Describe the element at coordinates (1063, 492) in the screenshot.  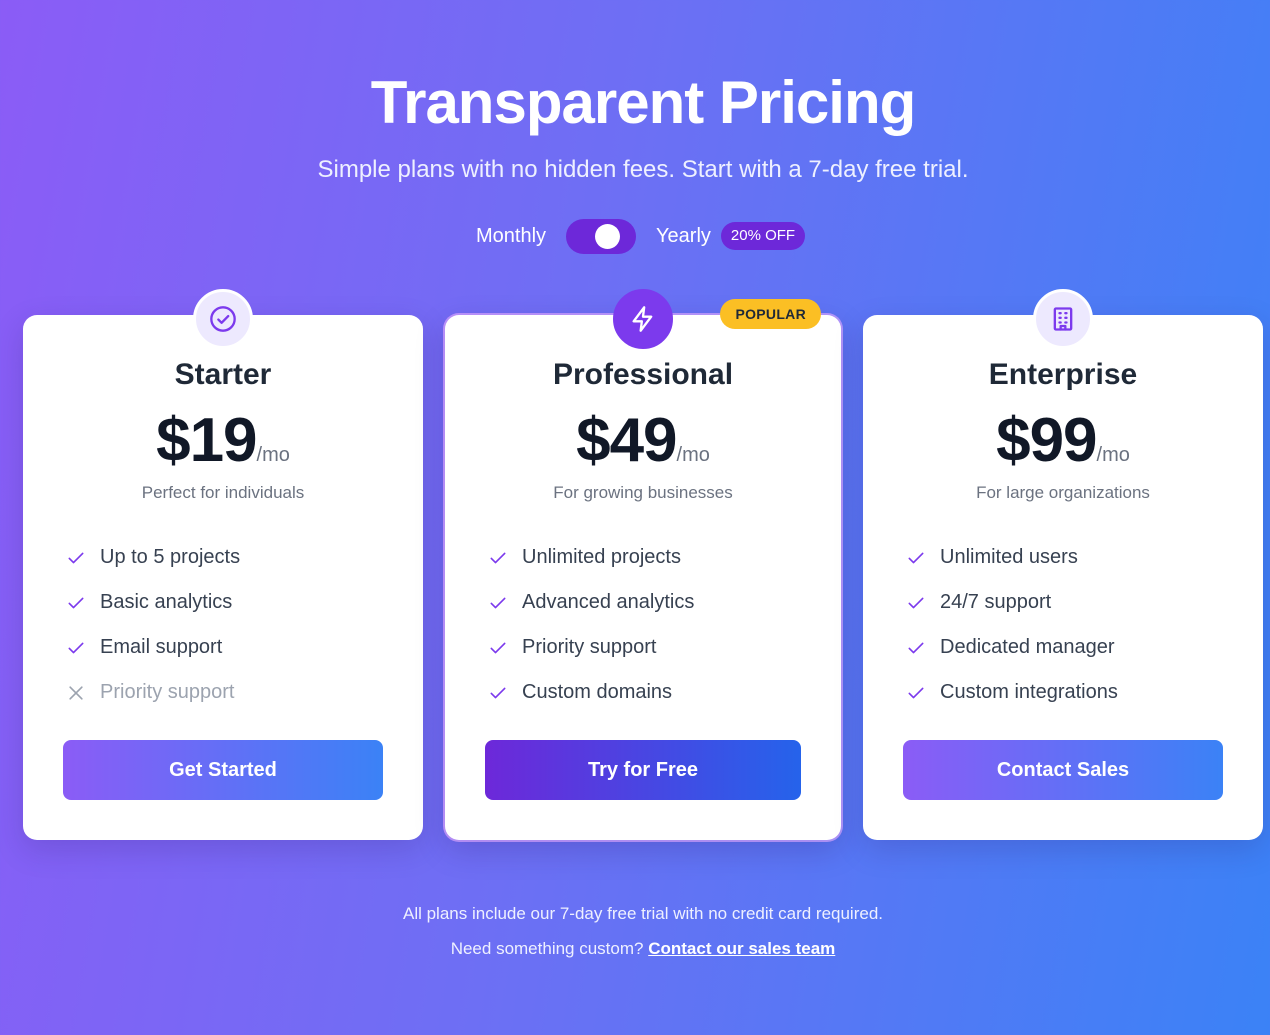
I see `plan-tagline: For large organizations` at that location.